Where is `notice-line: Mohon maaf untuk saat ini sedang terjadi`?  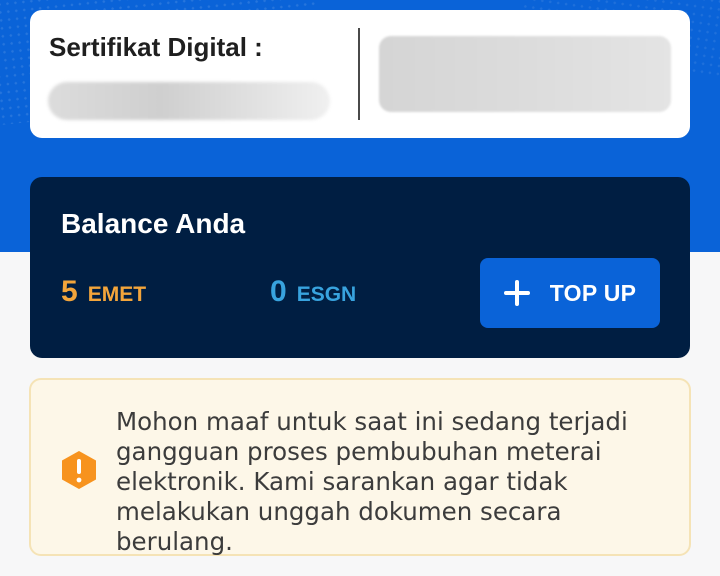 notice-line: Mohon maaf untuk saat ini sedang terjadi is located at coordinates (372, 421).